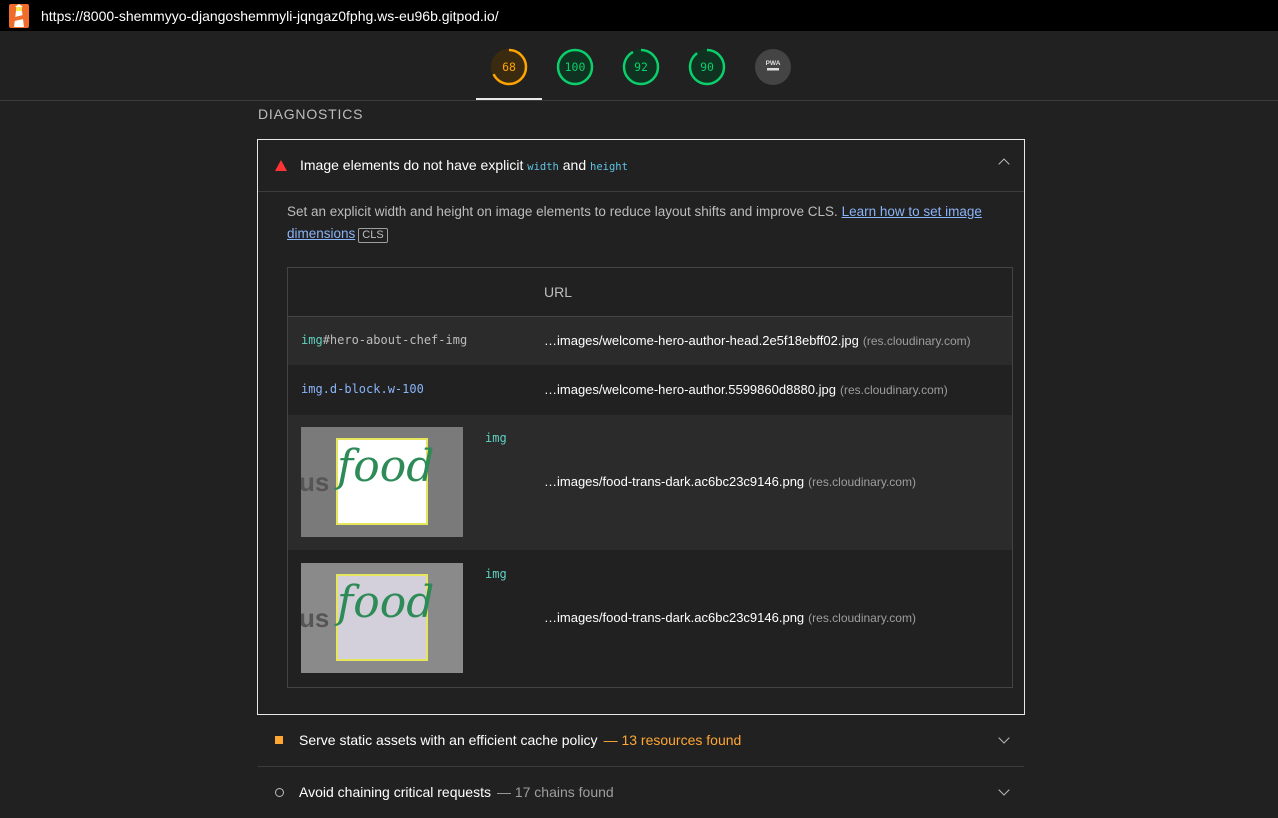 The image size is (1278, 818). Describe the element at coordinates (395, 792) in the screenshot. I see `audit-title-text: Avoid chaining critical requests` at that location.